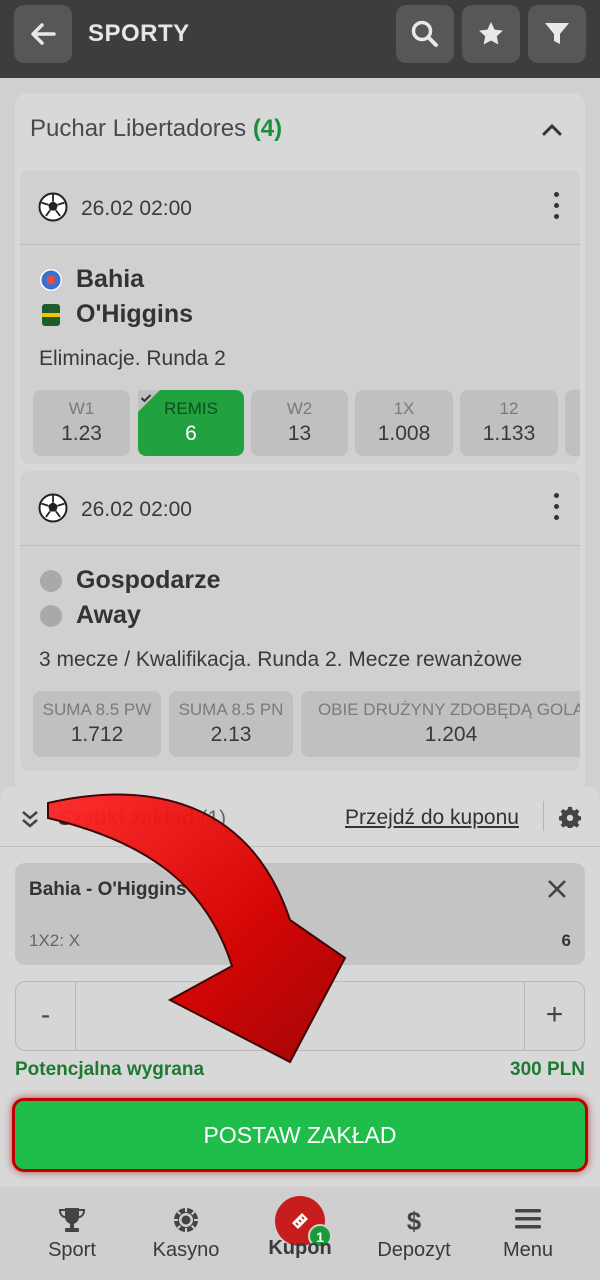  Describe the element at coordinates (30, 819) in the screenshot. I see `double-chevron-down-icon` at that location.